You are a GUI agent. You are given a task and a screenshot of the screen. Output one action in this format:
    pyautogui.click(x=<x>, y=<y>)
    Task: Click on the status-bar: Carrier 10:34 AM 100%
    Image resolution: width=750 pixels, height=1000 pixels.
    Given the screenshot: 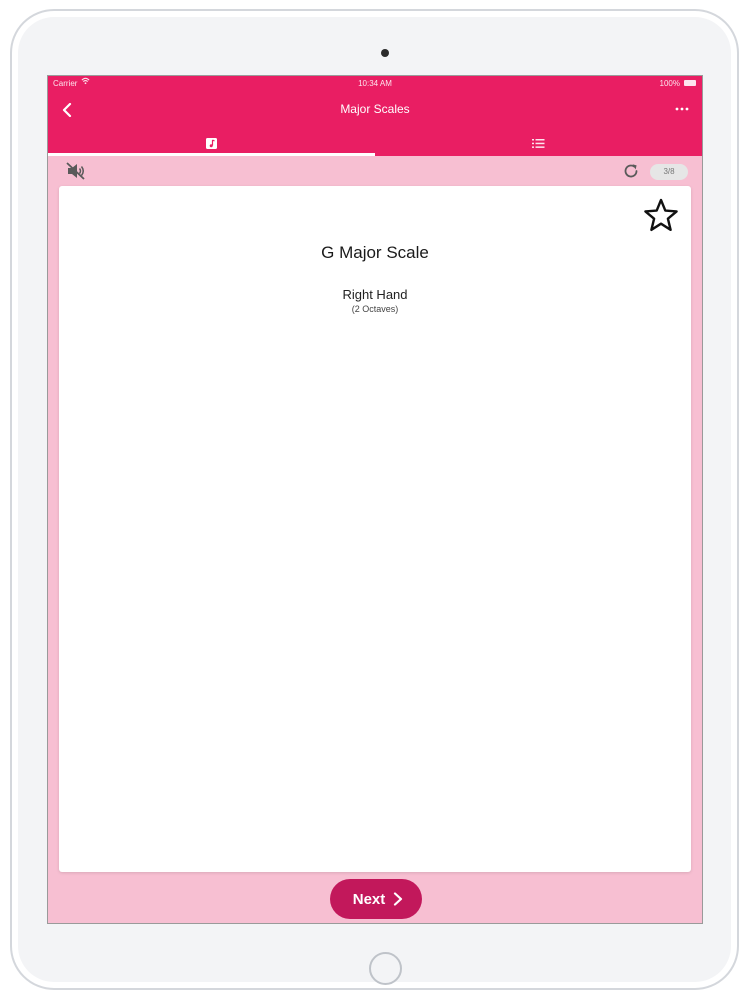 What is the action you would take?
    pyautogui.click(x=375, y=84)
    